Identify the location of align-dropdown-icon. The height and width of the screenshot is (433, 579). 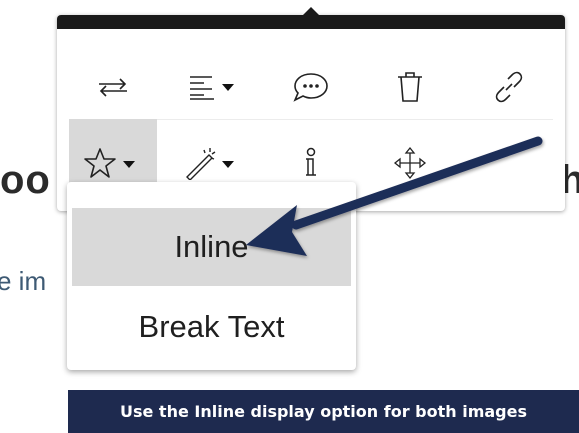
(212, 88).